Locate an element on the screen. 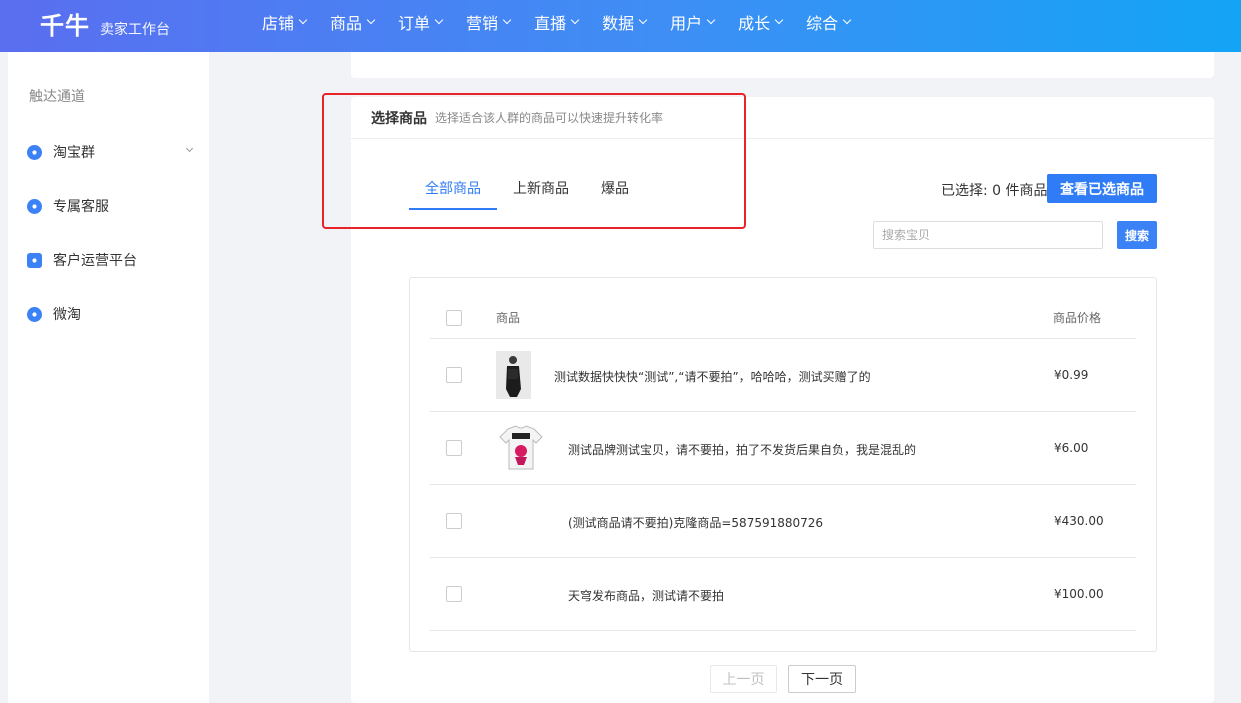  top-nav-bar: 千牛 卖家工作台 店铺 商品 订单 营销 直播 数据 用户 成长 综合 is located at coordinates (620, 26).